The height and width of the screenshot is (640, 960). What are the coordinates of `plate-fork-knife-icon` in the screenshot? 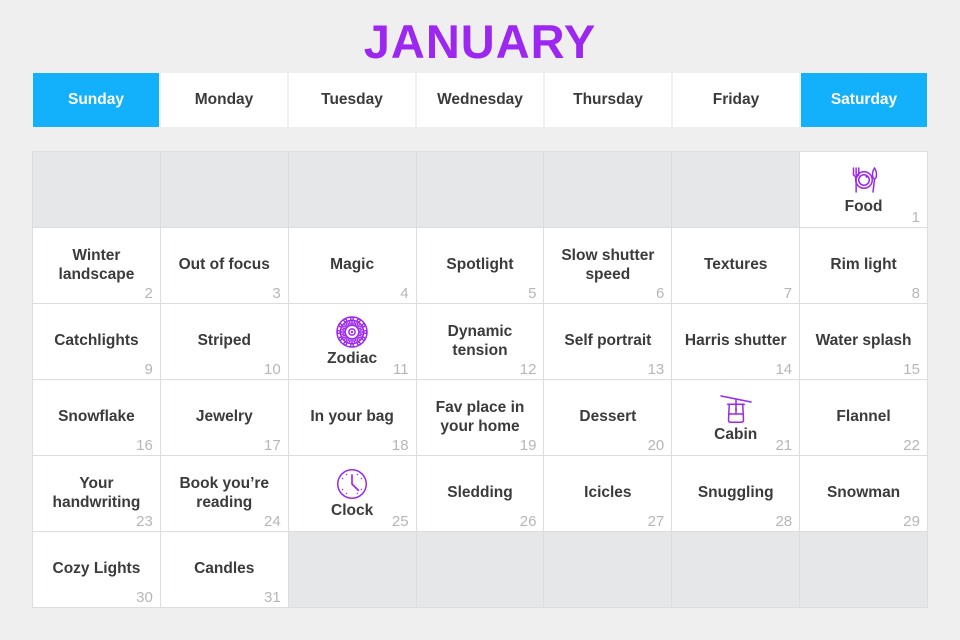 It's located at (864, 180).